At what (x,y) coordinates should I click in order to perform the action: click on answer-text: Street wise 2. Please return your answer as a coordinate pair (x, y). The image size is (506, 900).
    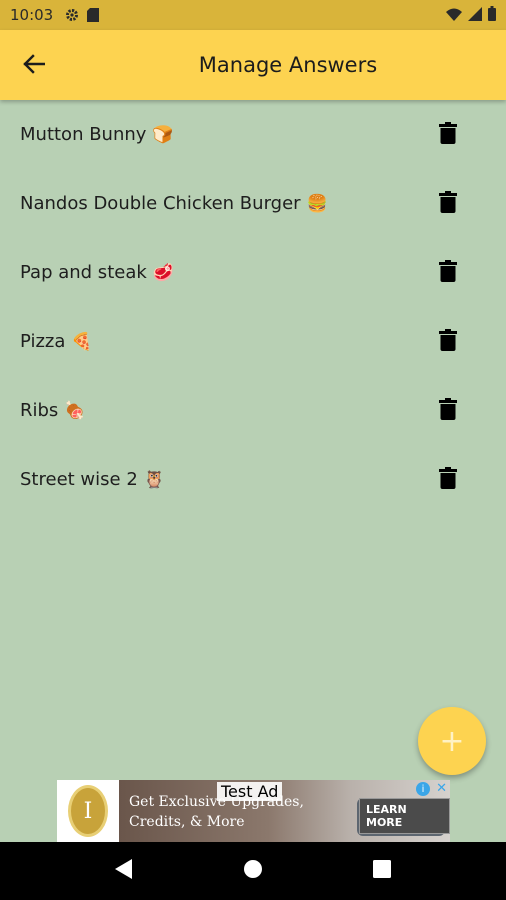
    Looking at the image, I should click on (79, 479).